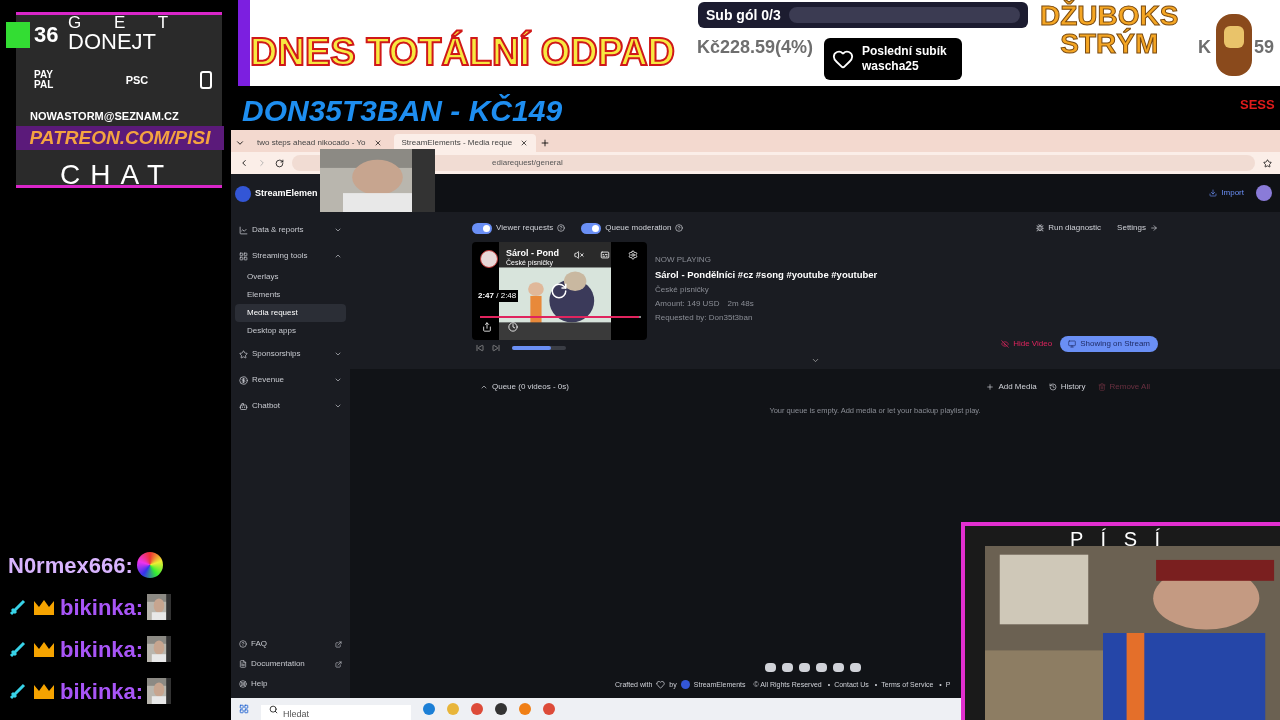 The height and width of the screenshot is (720, 1280). Describe the element at coordinates (243, 684) in the screenshot. I see `lifebuoy-icon` at that location.